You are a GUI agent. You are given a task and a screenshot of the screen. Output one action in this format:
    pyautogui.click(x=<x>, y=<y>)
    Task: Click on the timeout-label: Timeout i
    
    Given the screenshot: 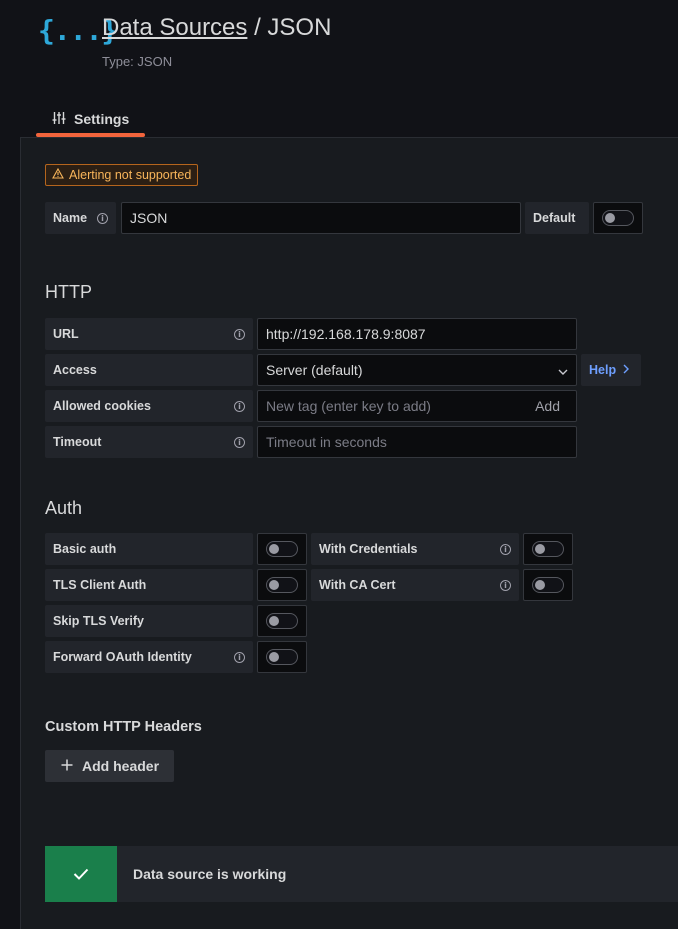 What is the action you would take?
    pyautogui.click(x=149, y=442)
    